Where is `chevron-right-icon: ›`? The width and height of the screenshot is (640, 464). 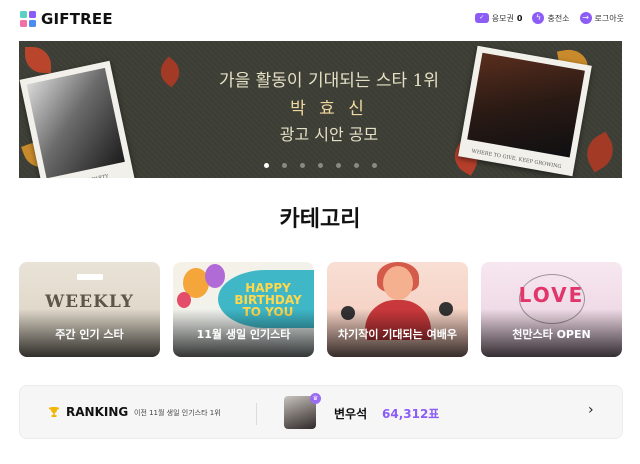
chevron-right-icon: › is located at coordinates (591, 410).